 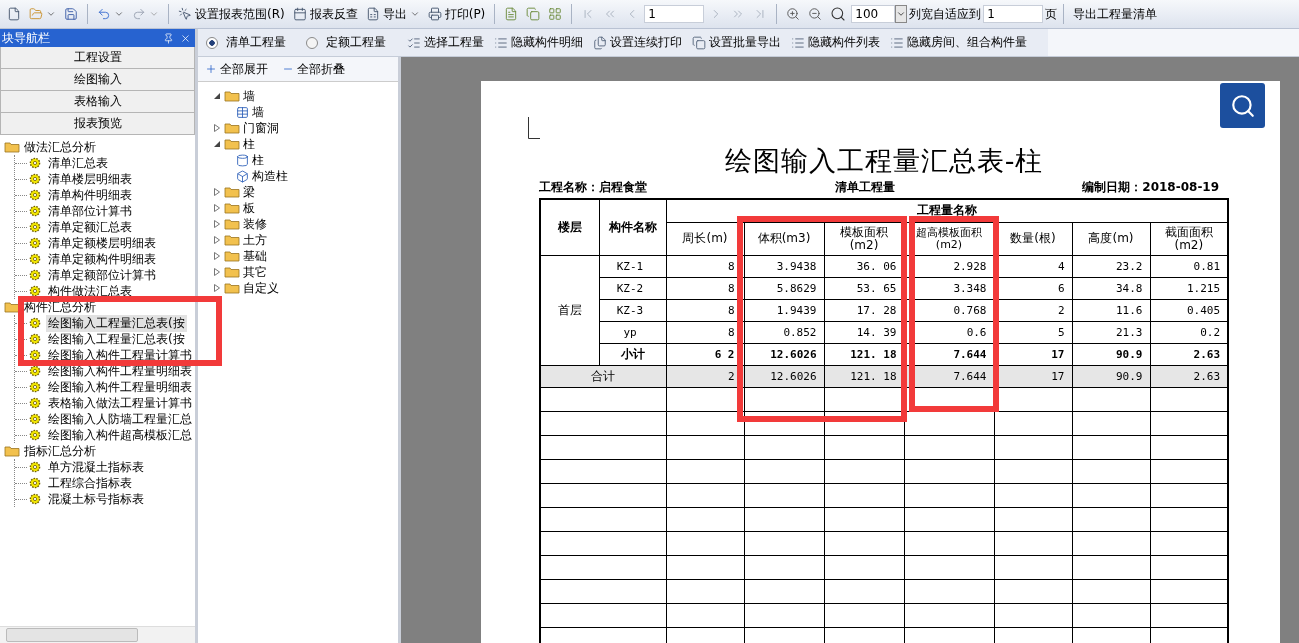 What do you see at coordinates (637, 42) in the screenshot?
I see `toolbar-button: 设置连续打印` at bounding box center [637, 42].